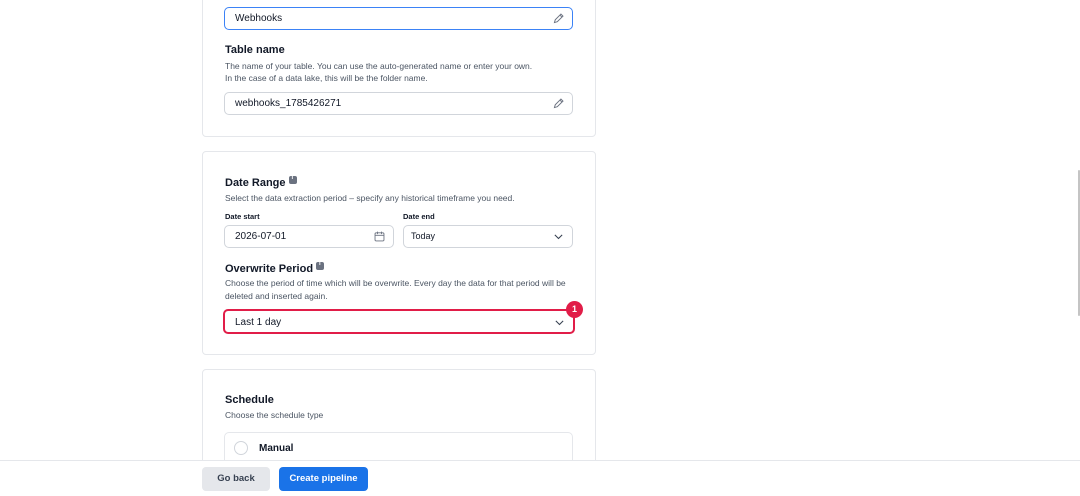 The height and width of the screenshot is (496, 1080). What do you see at coordinates (276, 448) in the screenshot?
I see `schedule-option-label: Manual` at bounding box center [276, 448].